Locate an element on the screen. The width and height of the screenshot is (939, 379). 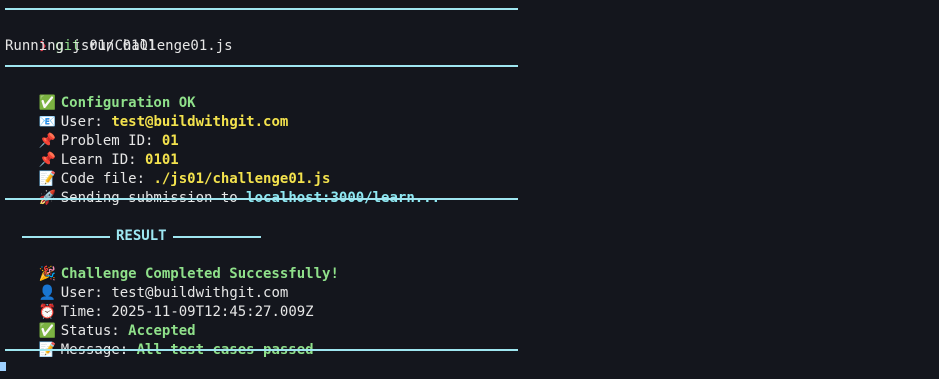
result-user-line: 👤 User: test@buildwithgit.com is located at coordinates (147, 283).